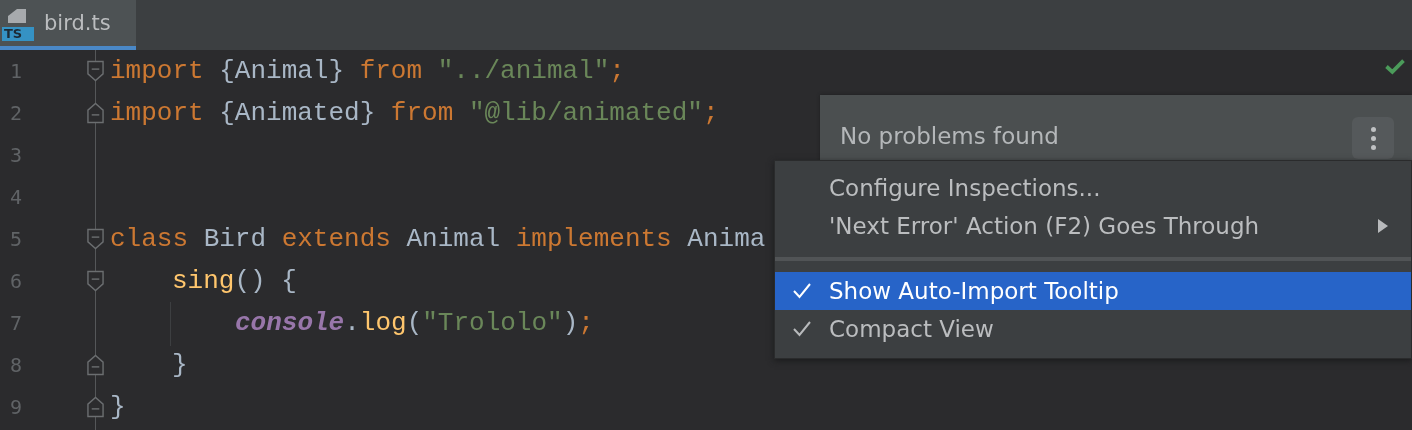  What do you see at coordinates (438, 239) in the screenshot?
I see `code-line: class Bird extends Animal implements Anima` at bounding box center [438, 239].